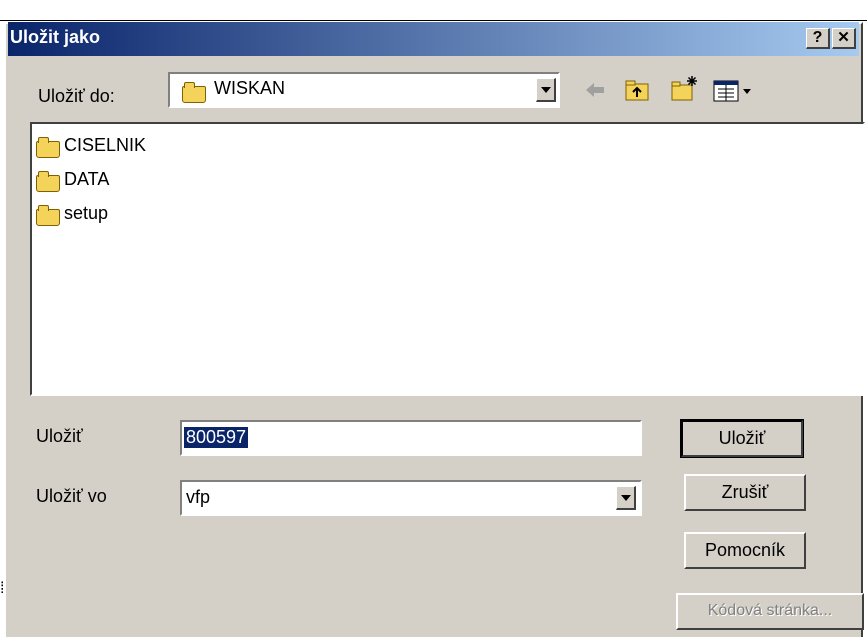  What do you see at coordinates (626, 498) in the screenshot?
I see `filetype-dropdown-button` at bounding box center [626, 498].